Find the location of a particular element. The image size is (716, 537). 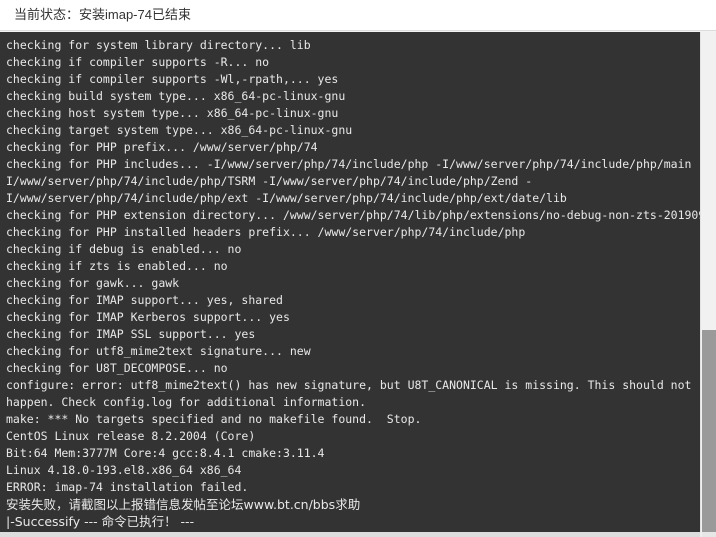

current-status-label: 当前状态：安装imap-74已结束 is located at coordinates (102, 14).